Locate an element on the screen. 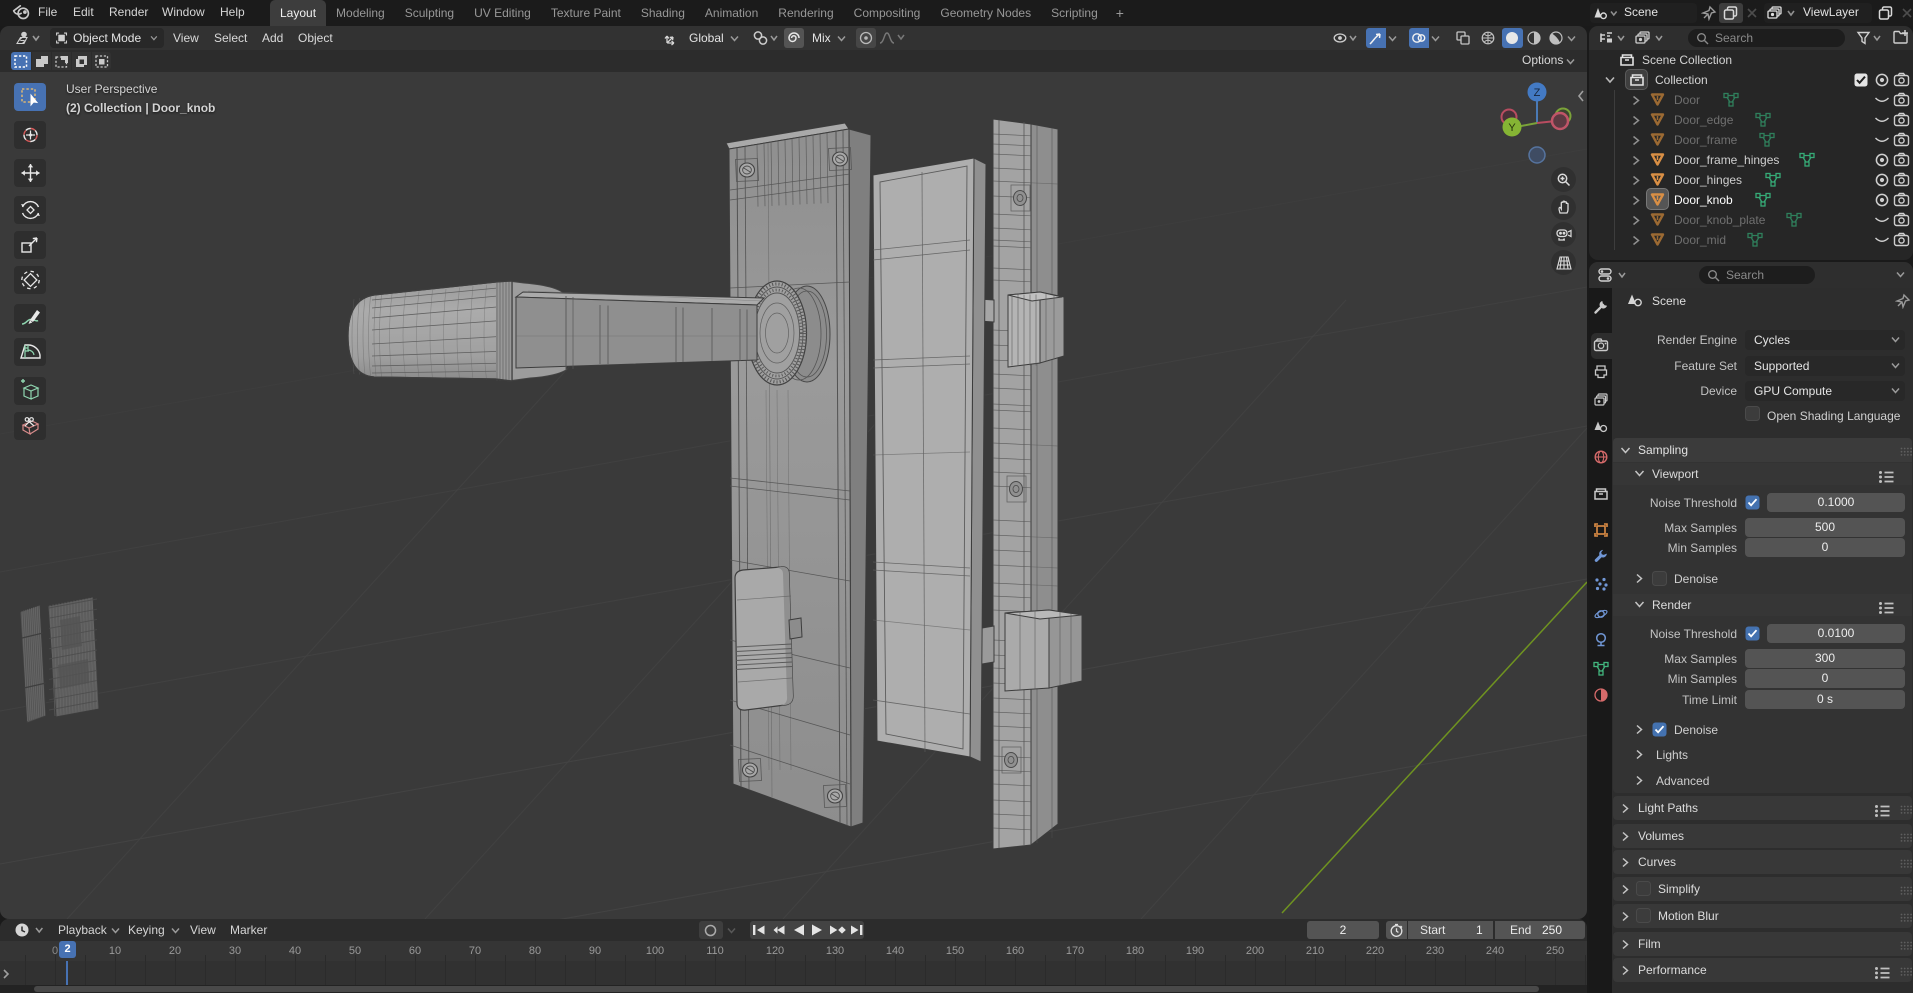 The width and height of the screenshot is (1913, 993). svg-text: Z is located at coordinates (1537, 93).